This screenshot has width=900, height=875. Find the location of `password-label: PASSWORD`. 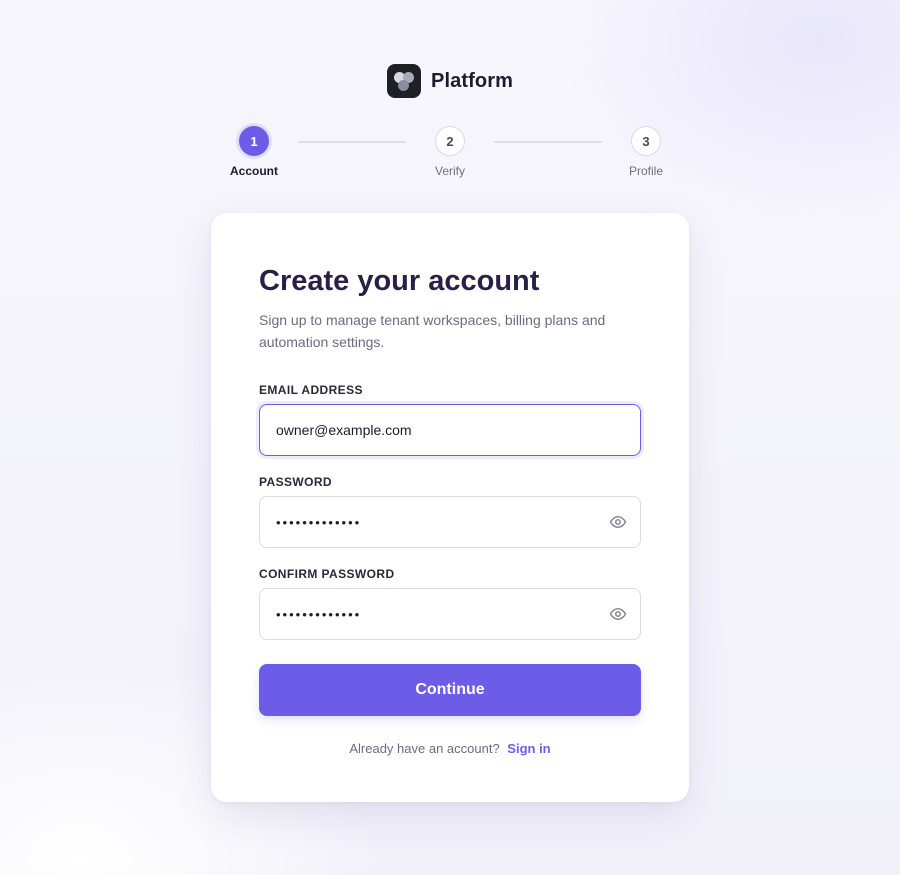

password-label: PASSWORD is located at coordinates (295, 482).